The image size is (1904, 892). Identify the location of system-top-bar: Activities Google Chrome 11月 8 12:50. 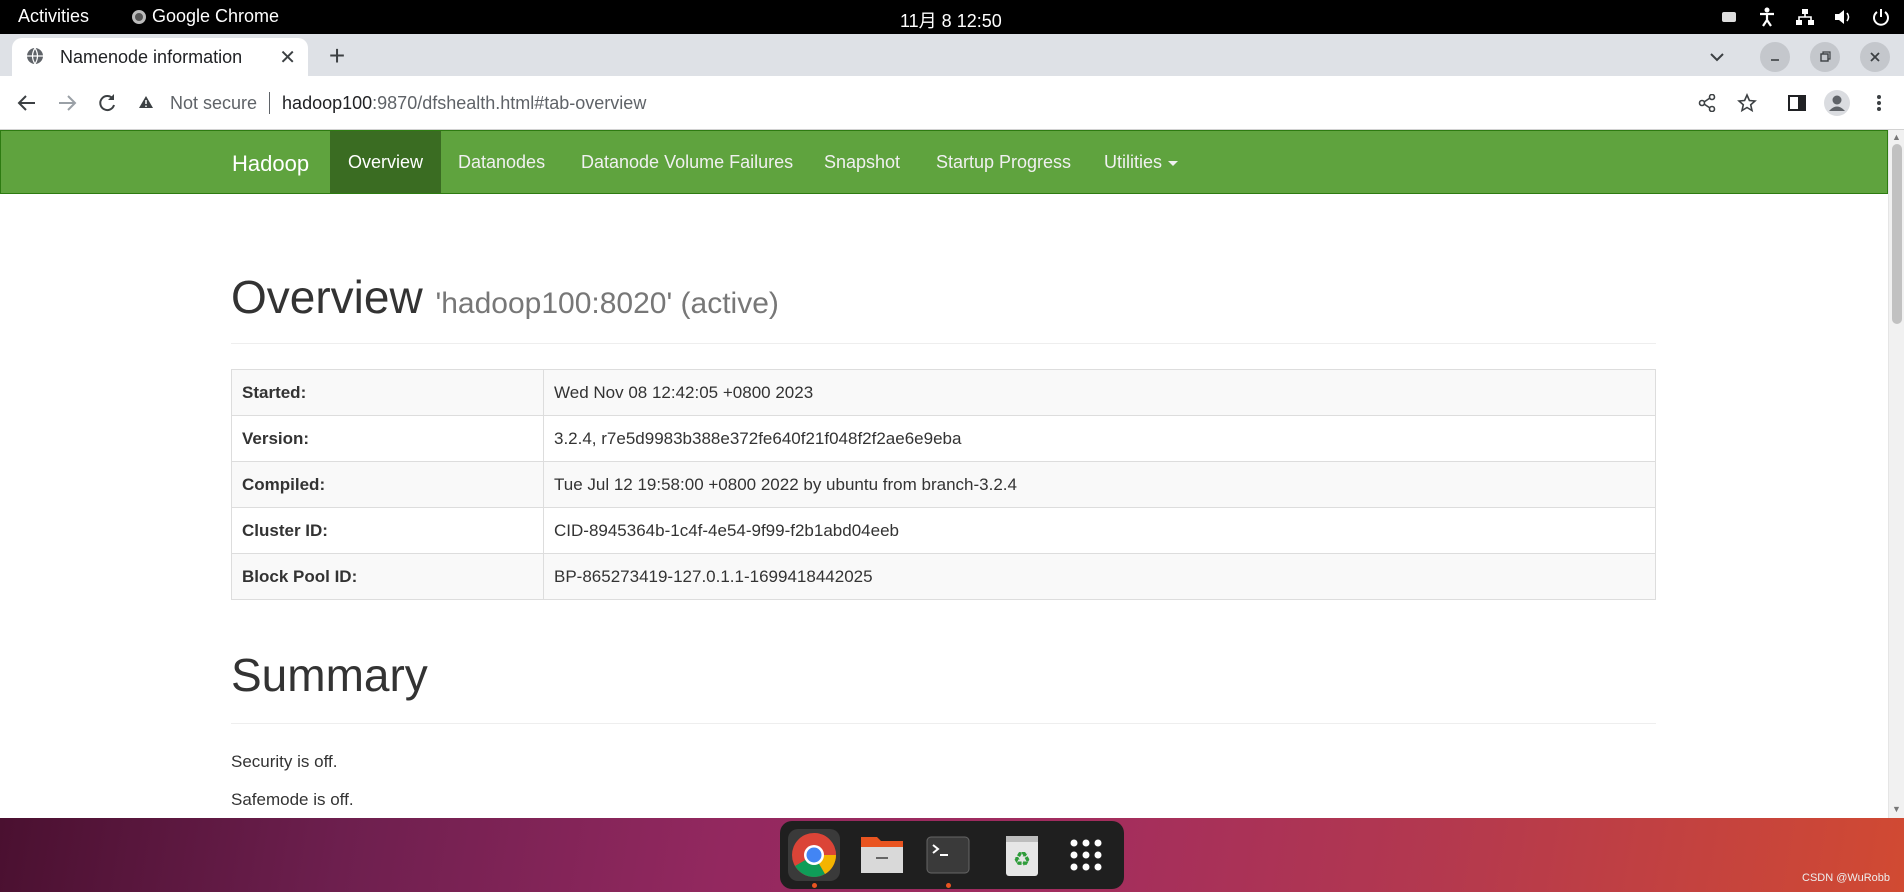
(952, 17).